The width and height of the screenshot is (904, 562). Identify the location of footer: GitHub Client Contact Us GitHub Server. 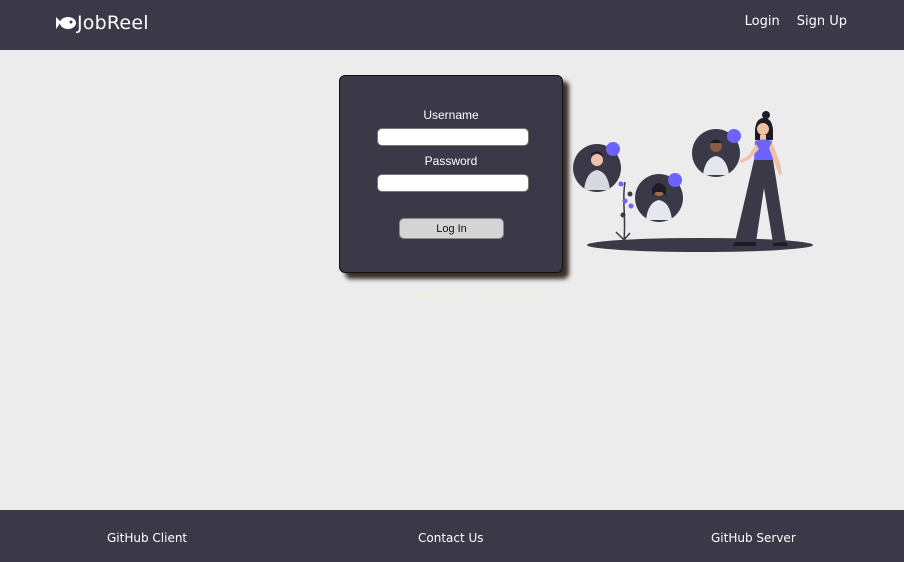
(452, 536).